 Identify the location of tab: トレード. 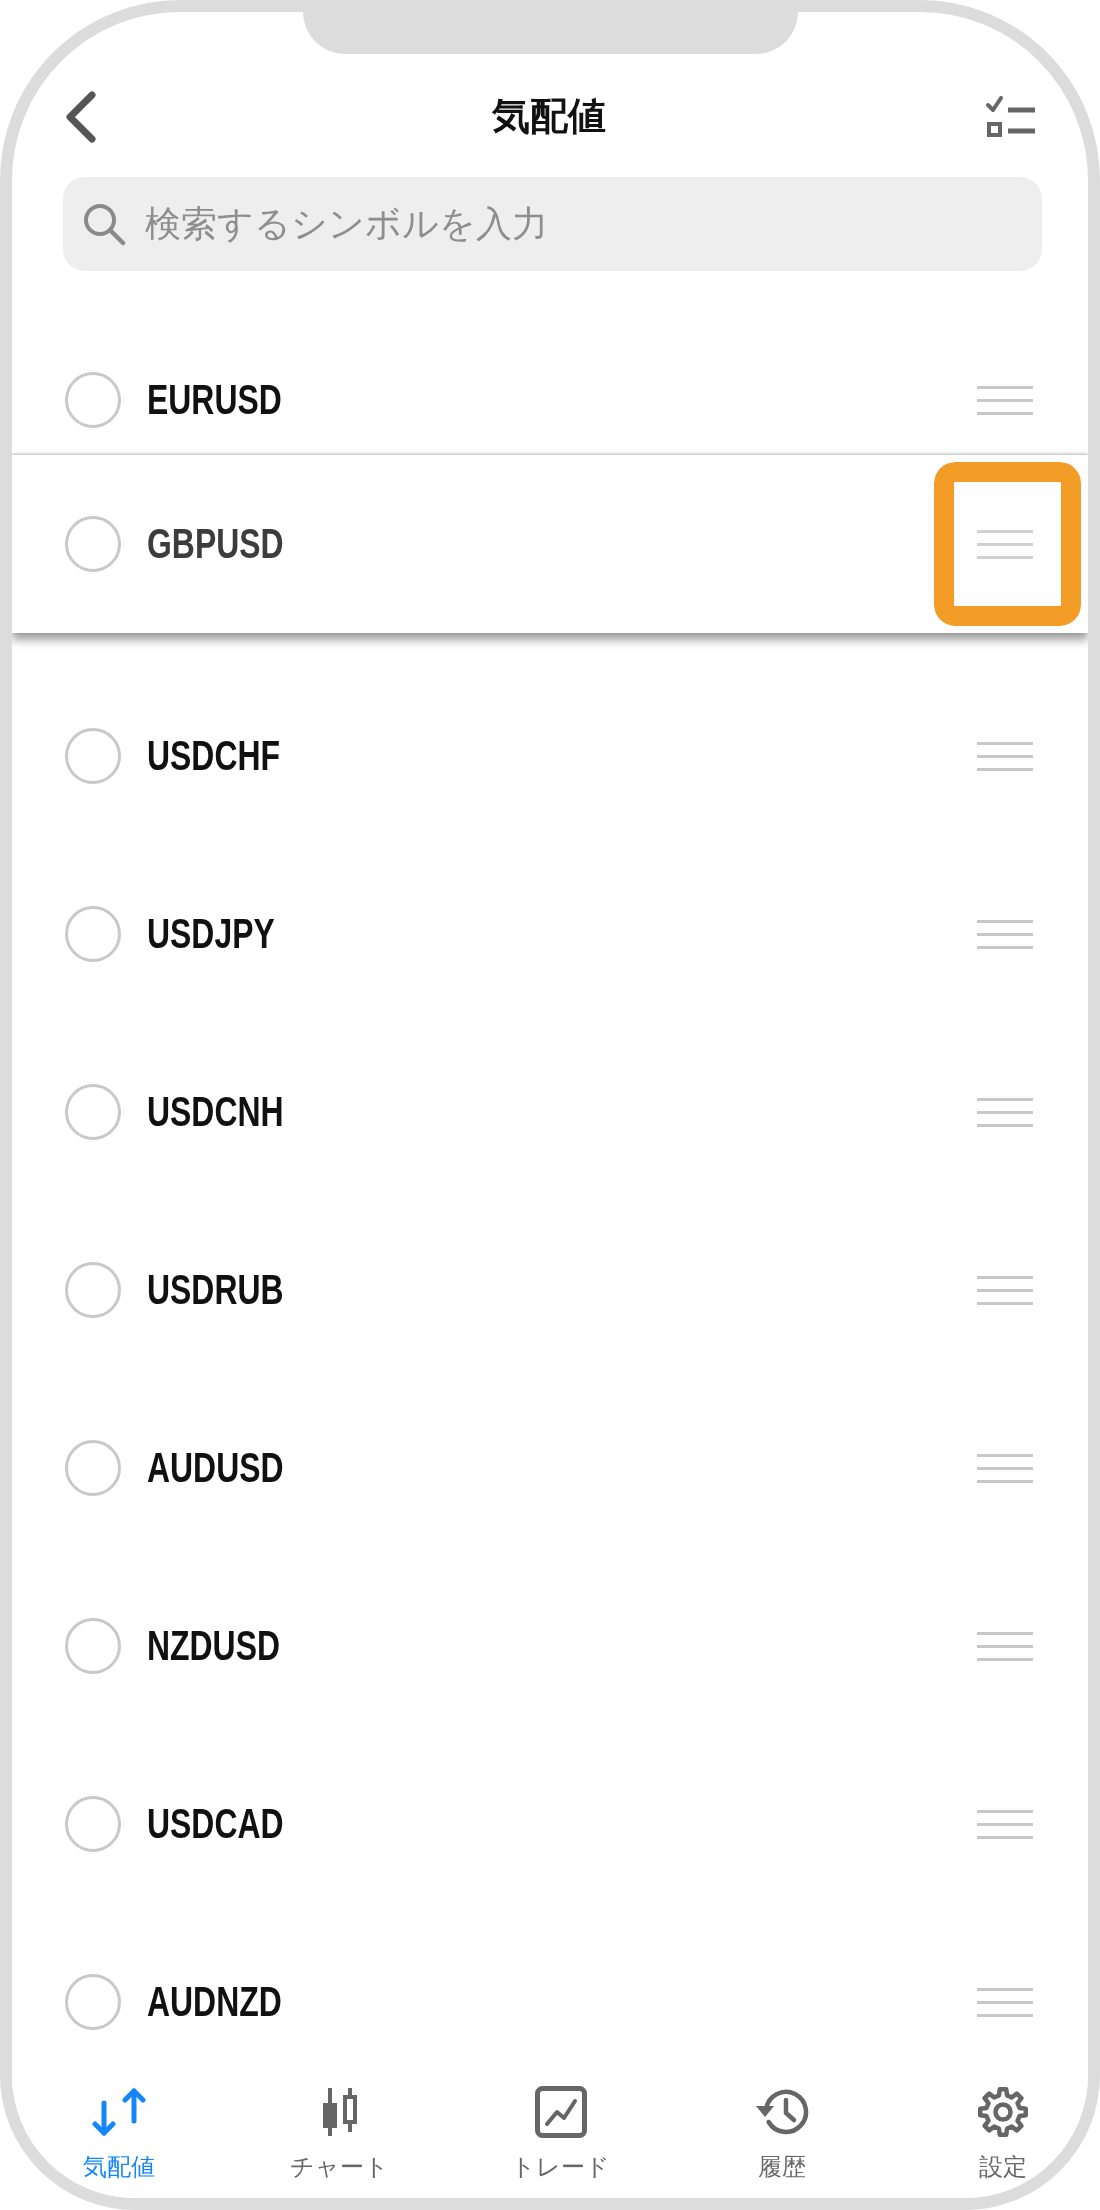
(560, 2133).